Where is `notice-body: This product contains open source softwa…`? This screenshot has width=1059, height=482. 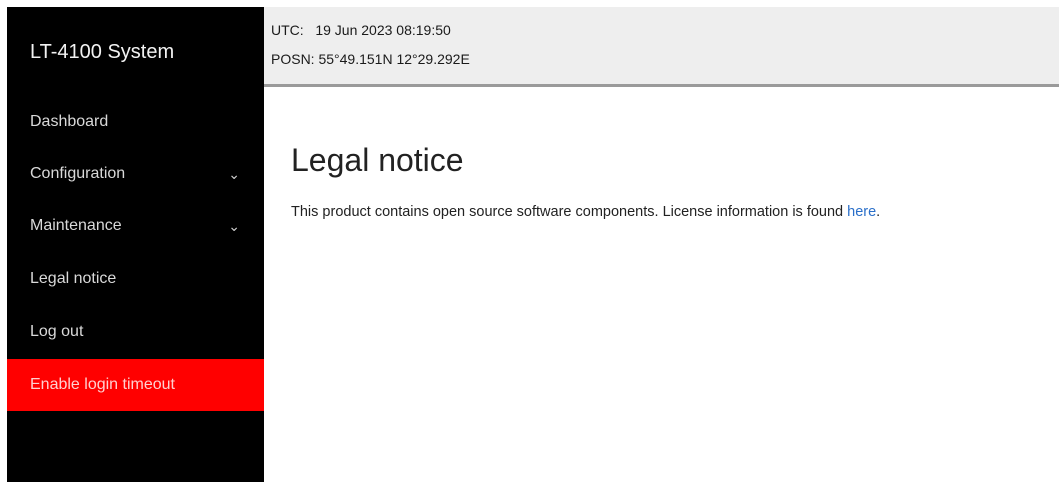 notice-body: This product contains open source softwa… is located at coordinates (569, 212).